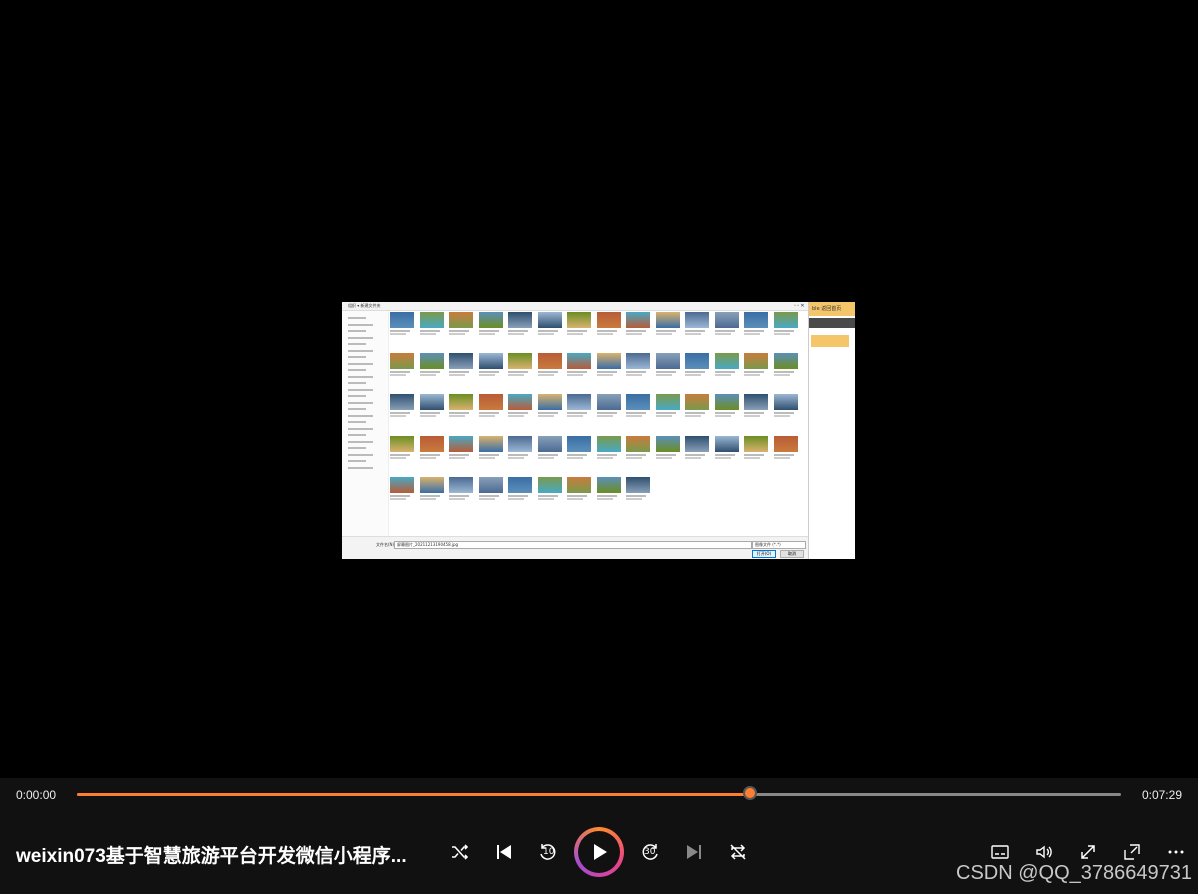  What do you see at coordinates (460, 852) in the screenshot?
I see `shuffle-button` at bounding box center [460, 852].